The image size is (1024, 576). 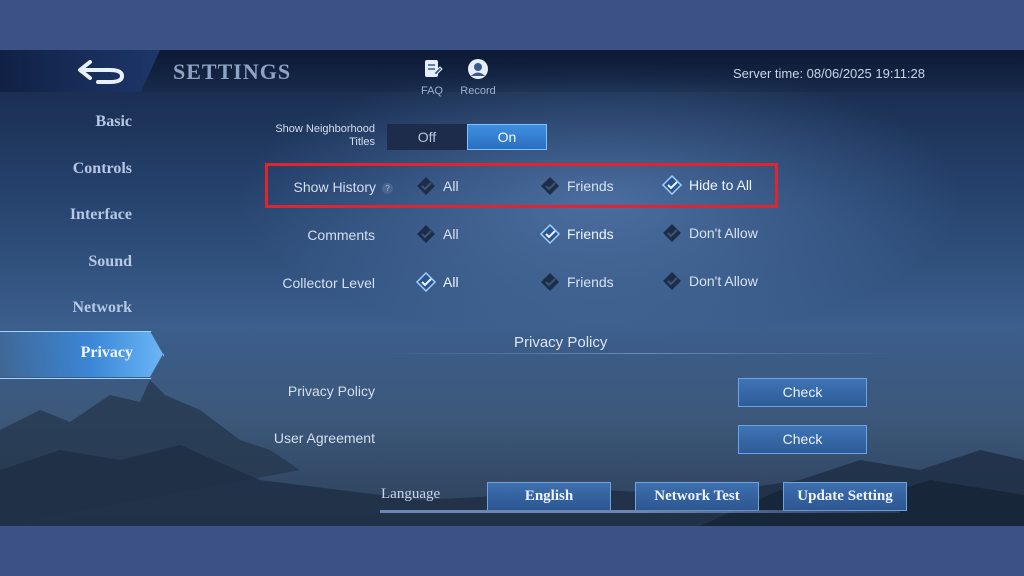 I want to click on settings-sidebar: Basic Controls Interface Sound Network, so click(x=85, y=309).